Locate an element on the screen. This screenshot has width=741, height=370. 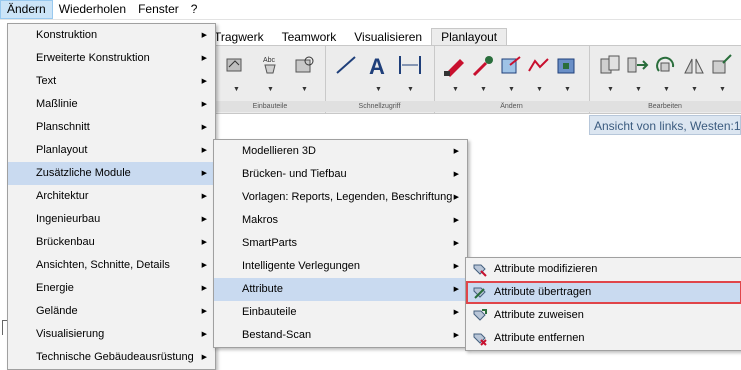
menu-item-ingenieurbau: Ingenieurbau ▶ is located at coordinates (111, 219).